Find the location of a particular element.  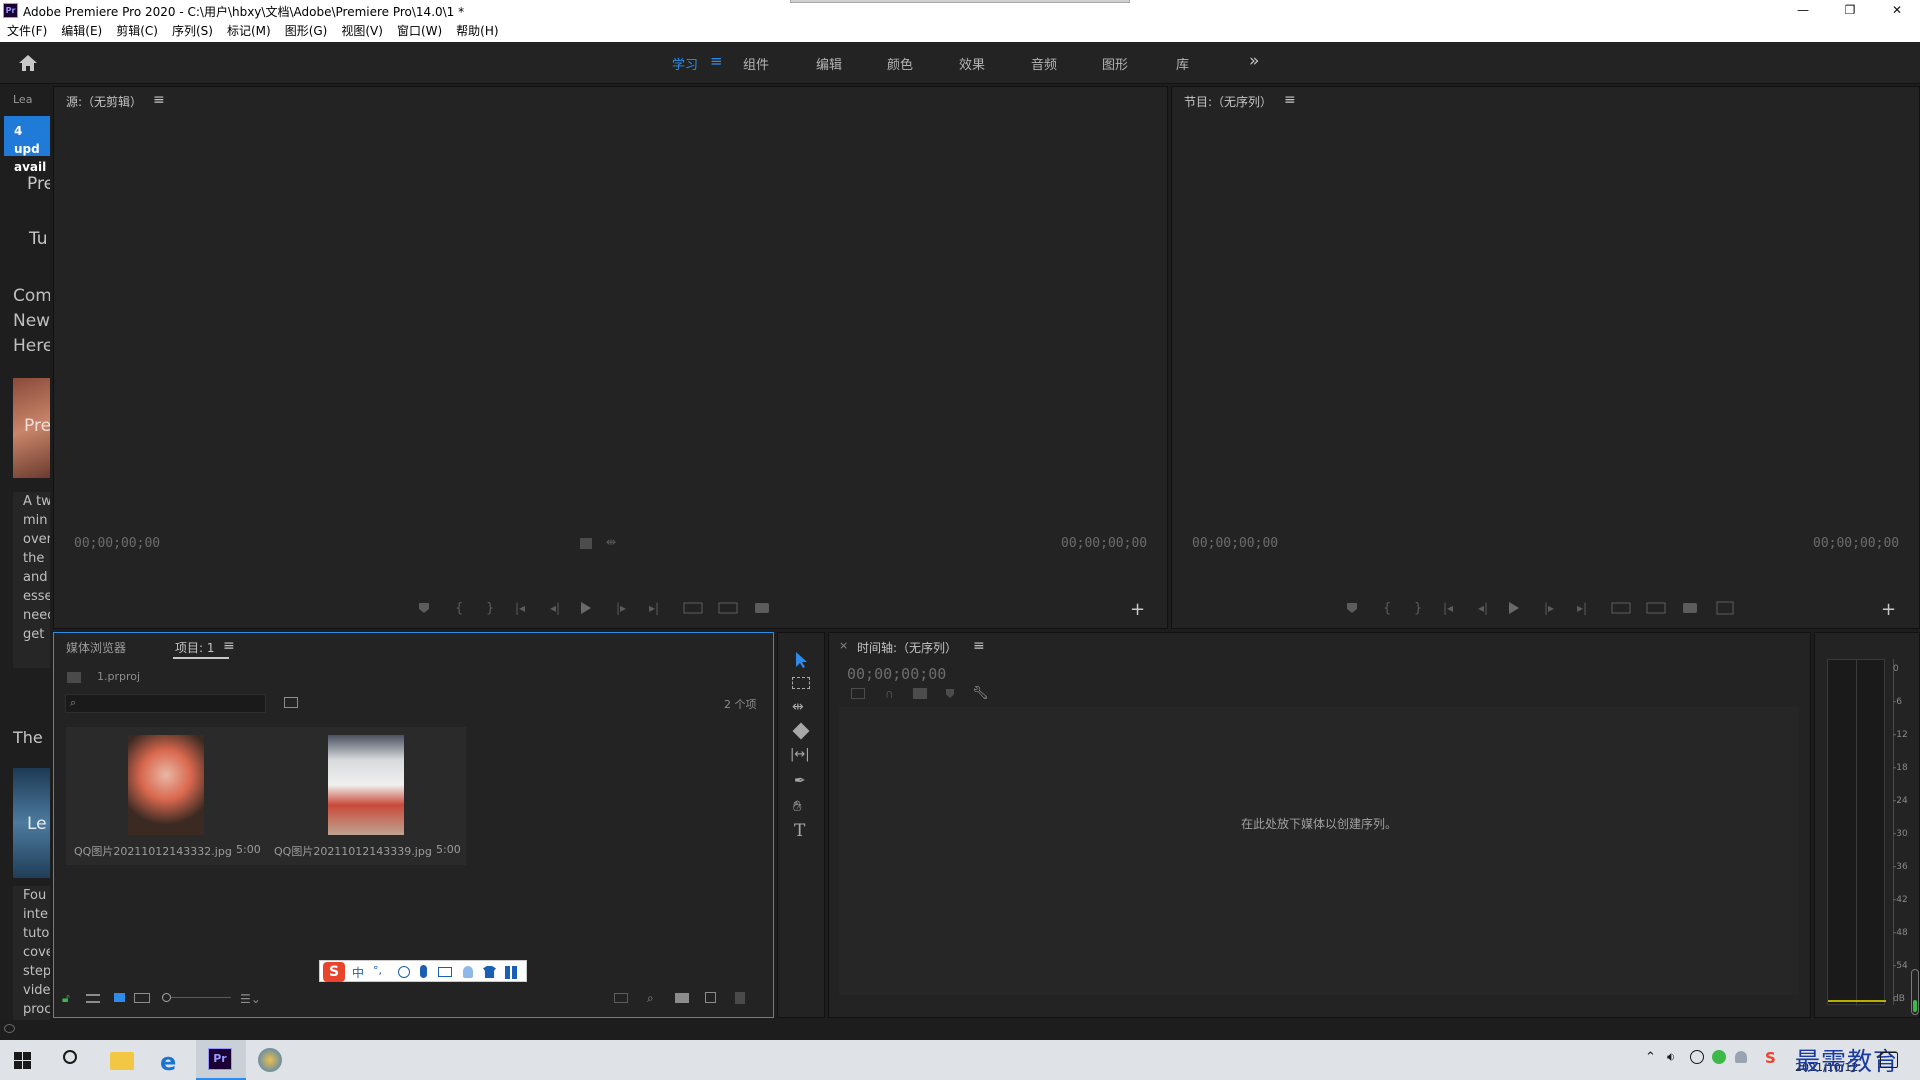

insert-overwrite-icon: ⇹ is located at coordinates (611, 542).